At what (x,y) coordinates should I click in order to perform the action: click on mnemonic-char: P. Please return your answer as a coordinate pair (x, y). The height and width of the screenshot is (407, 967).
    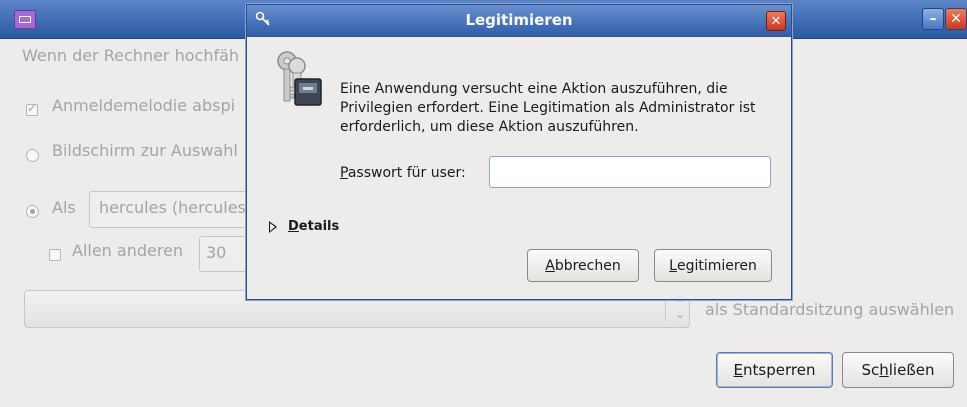
    Looking at the image, I should click on (344, 173).